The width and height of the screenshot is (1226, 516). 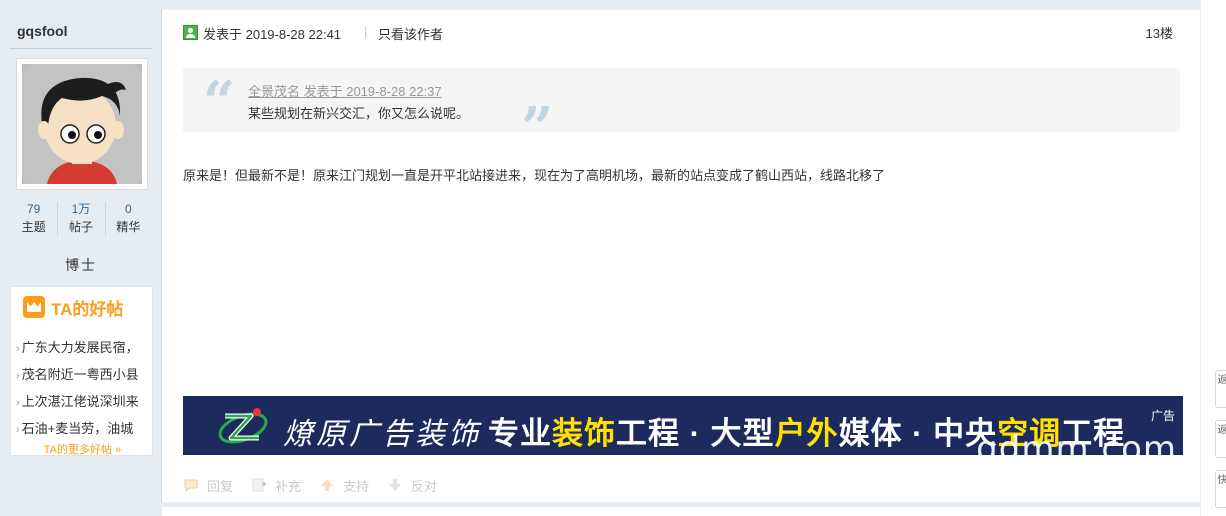 What do you see at coordinates (288, 486) in the screenshot?
I see `supplement-label: 补充` at bounding box center [288, 486].